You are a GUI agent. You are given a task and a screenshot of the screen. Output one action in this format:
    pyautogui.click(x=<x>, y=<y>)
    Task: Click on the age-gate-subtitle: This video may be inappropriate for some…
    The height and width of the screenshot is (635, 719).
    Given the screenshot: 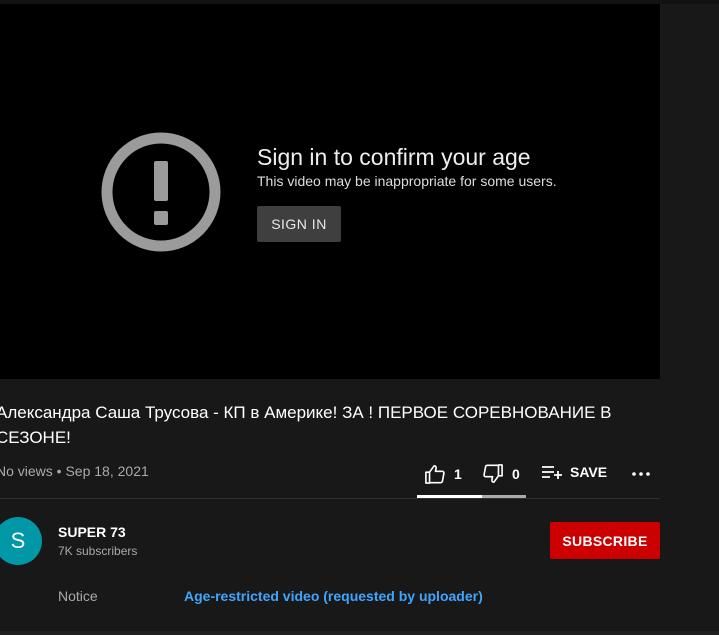 What is the action you would take?
    pyautogui.click(x=407, y=181)
    